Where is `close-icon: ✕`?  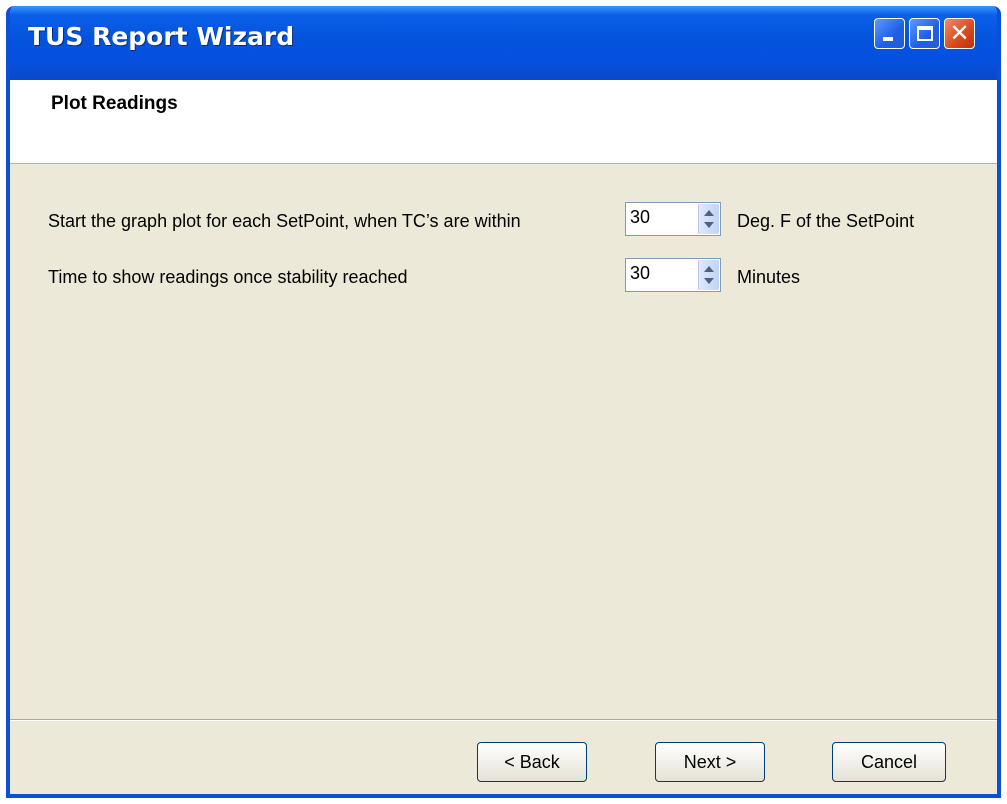
close-icon: ✕ is located at coordinates (959, 33).